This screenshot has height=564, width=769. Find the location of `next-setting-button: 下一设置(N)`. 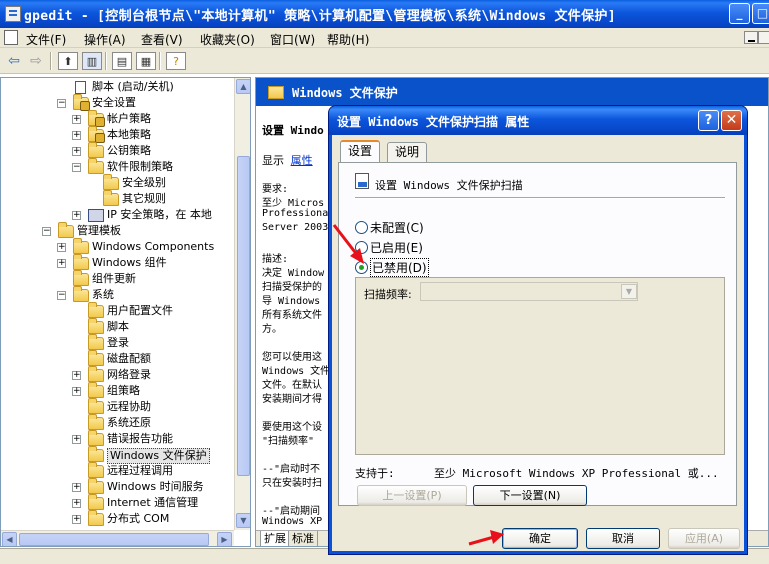

next-setting-button: 下一设置(N) is located at coordinates (530, 495).